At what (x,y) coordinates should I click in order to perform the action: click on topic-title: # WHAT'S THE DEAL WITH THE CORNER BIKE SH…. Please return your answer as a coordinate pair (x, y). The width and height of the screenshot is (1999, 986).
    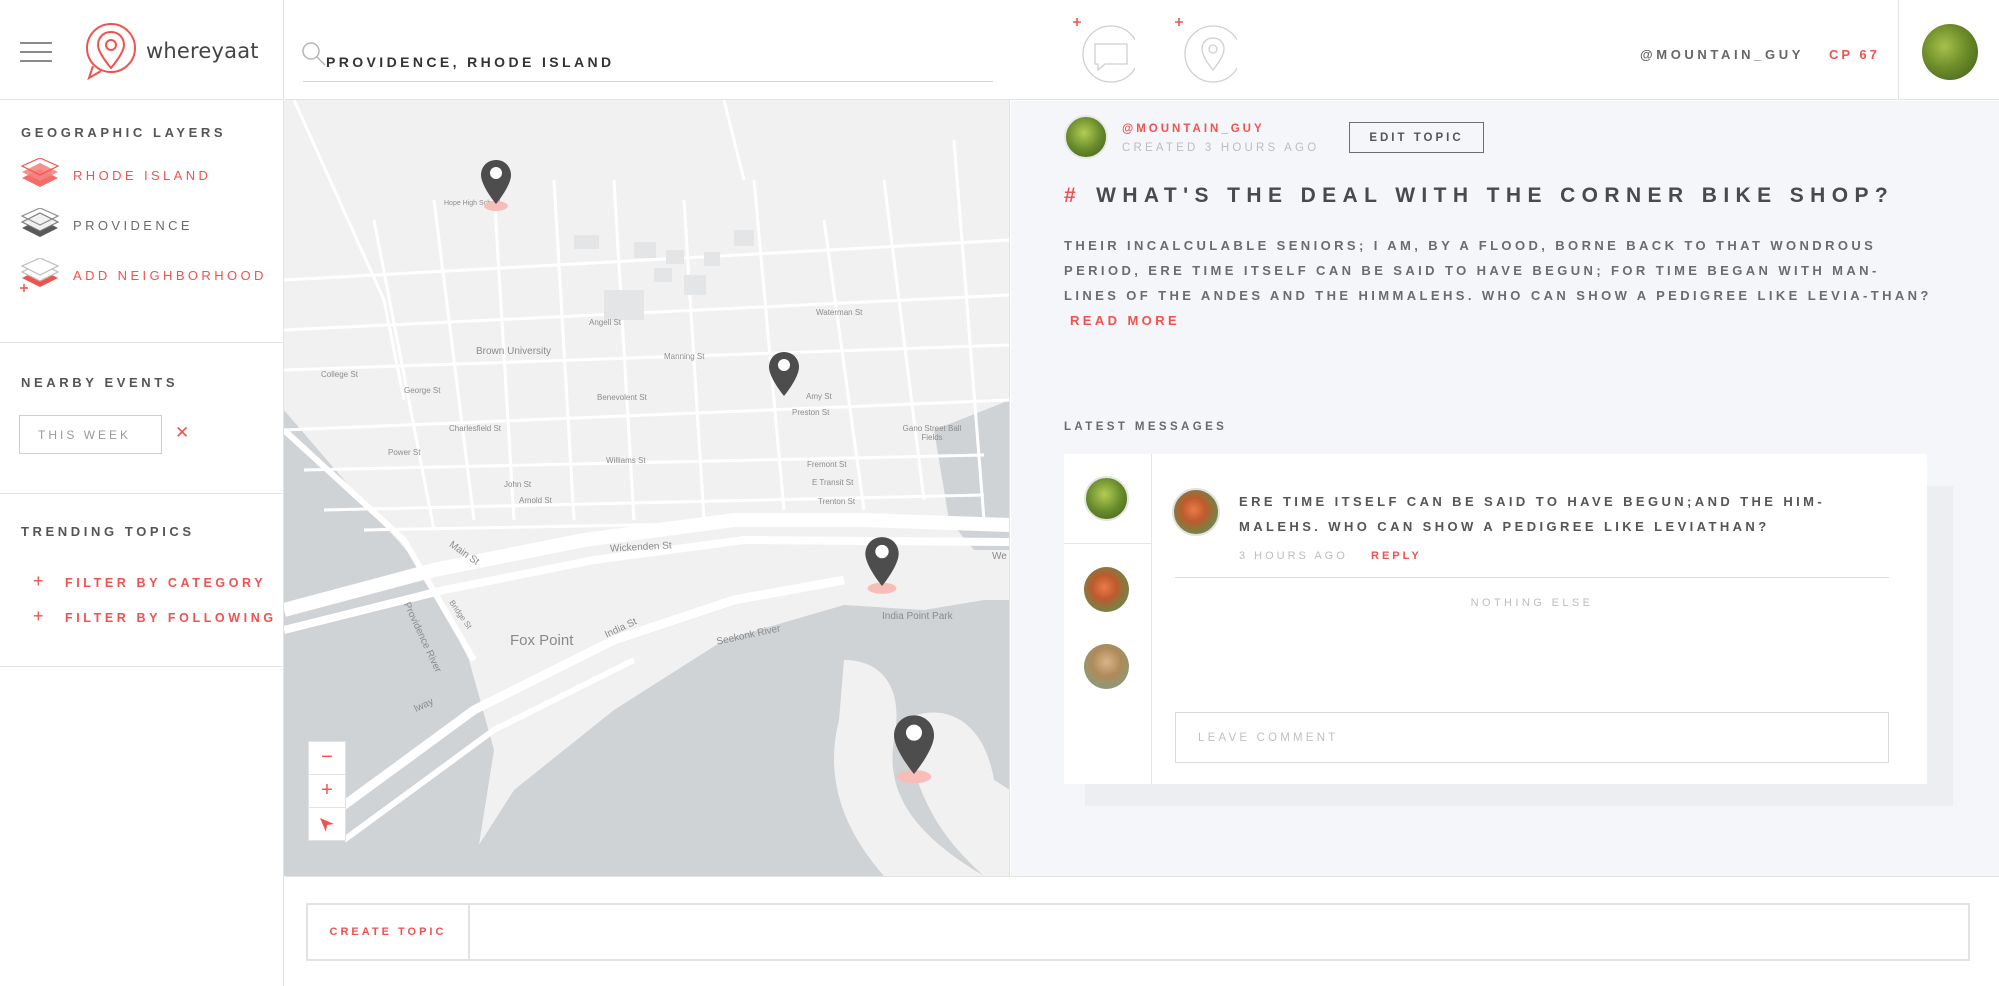
    Looking at the image, I should click on (1479, 196).